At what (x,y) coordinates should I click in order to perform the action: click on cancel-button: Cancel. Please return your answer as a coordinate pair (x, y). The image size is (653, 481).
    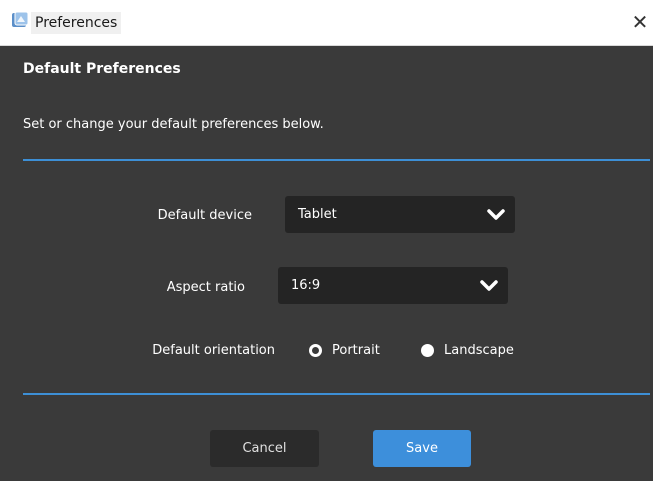
    Looking at the image, I should click on (264, 448).